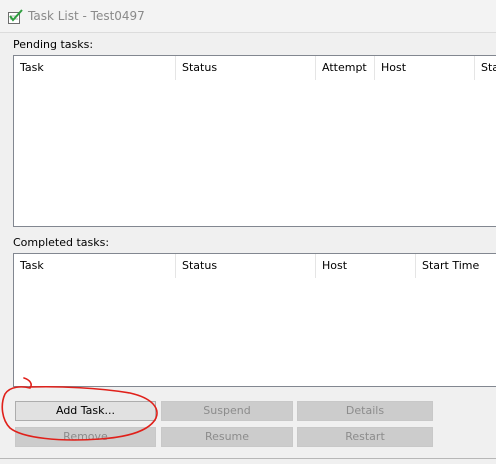  What do you see at coordinates (485, 68) in the screenshot?
I see `pending-column-start: Sta` at bounding box center [485, 68].